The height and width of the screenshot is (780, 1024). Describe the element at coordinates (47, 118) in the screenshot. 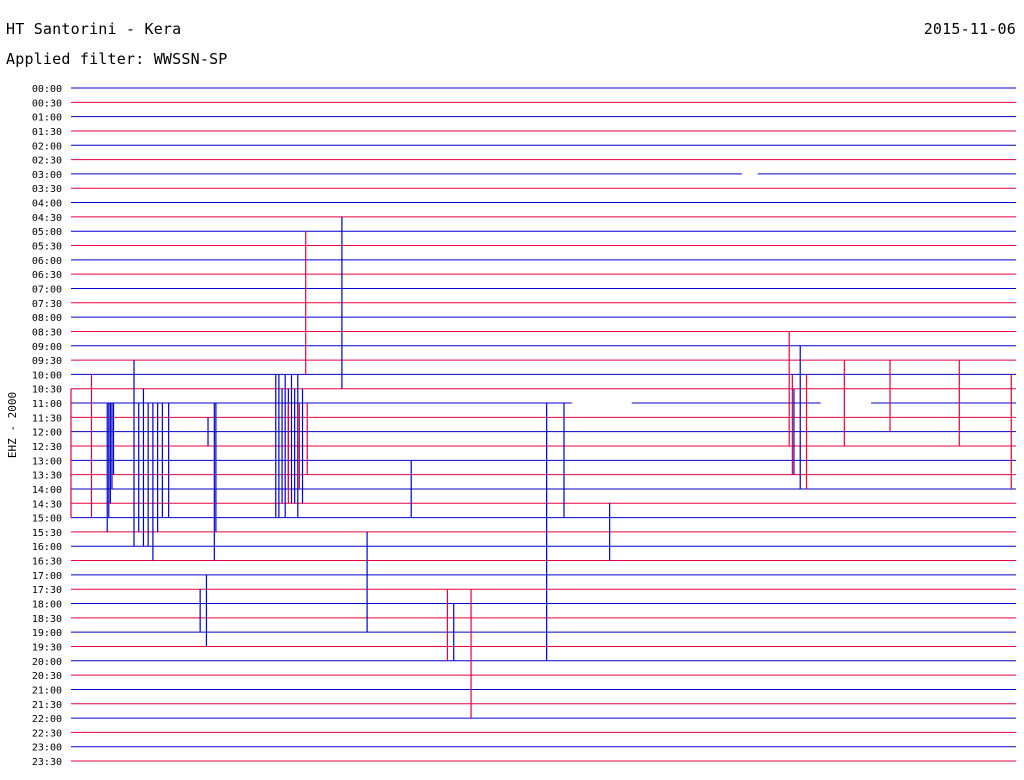

I see `row-time-label: 01:00` at that location.